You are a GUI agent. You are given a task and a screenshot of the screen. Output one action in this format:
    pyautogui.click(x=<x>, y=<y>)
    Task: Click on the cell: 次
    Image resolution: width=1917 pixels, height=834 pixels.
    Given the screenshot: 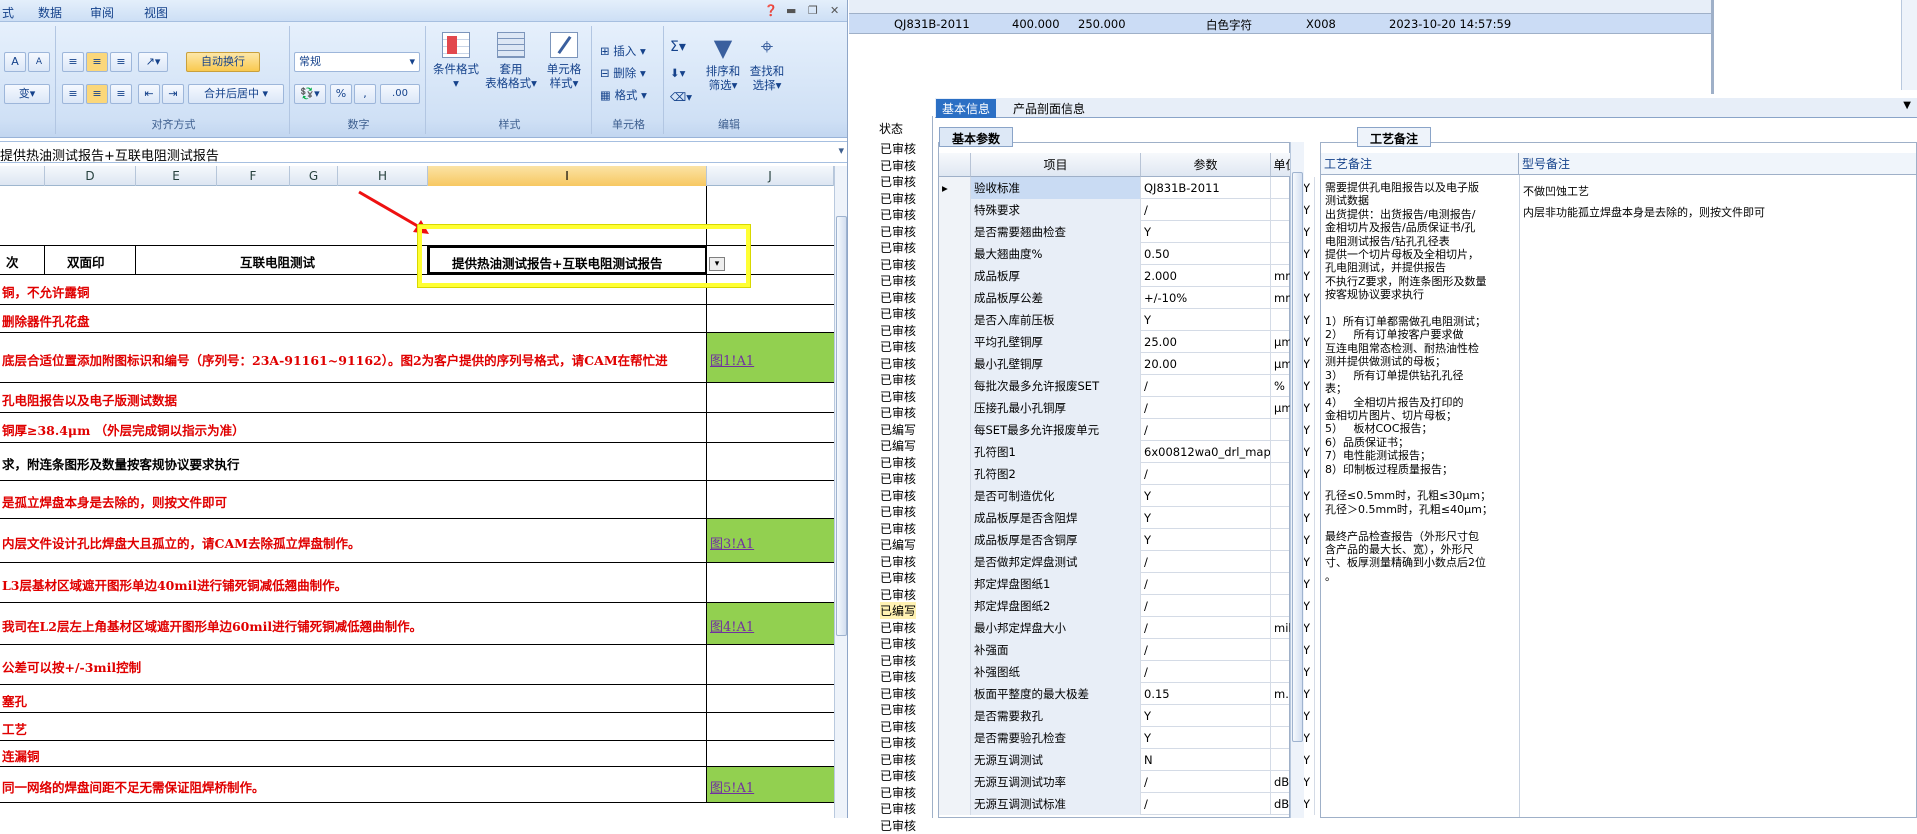 What is the action you would take?
    pyautogui.click(x=22, y=260)
    